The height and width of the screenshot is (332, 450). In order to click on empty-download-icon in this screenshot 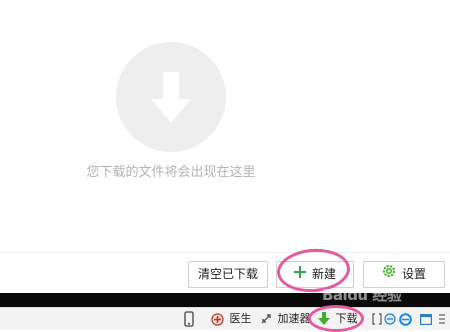, I will do `click(171, 97)`.